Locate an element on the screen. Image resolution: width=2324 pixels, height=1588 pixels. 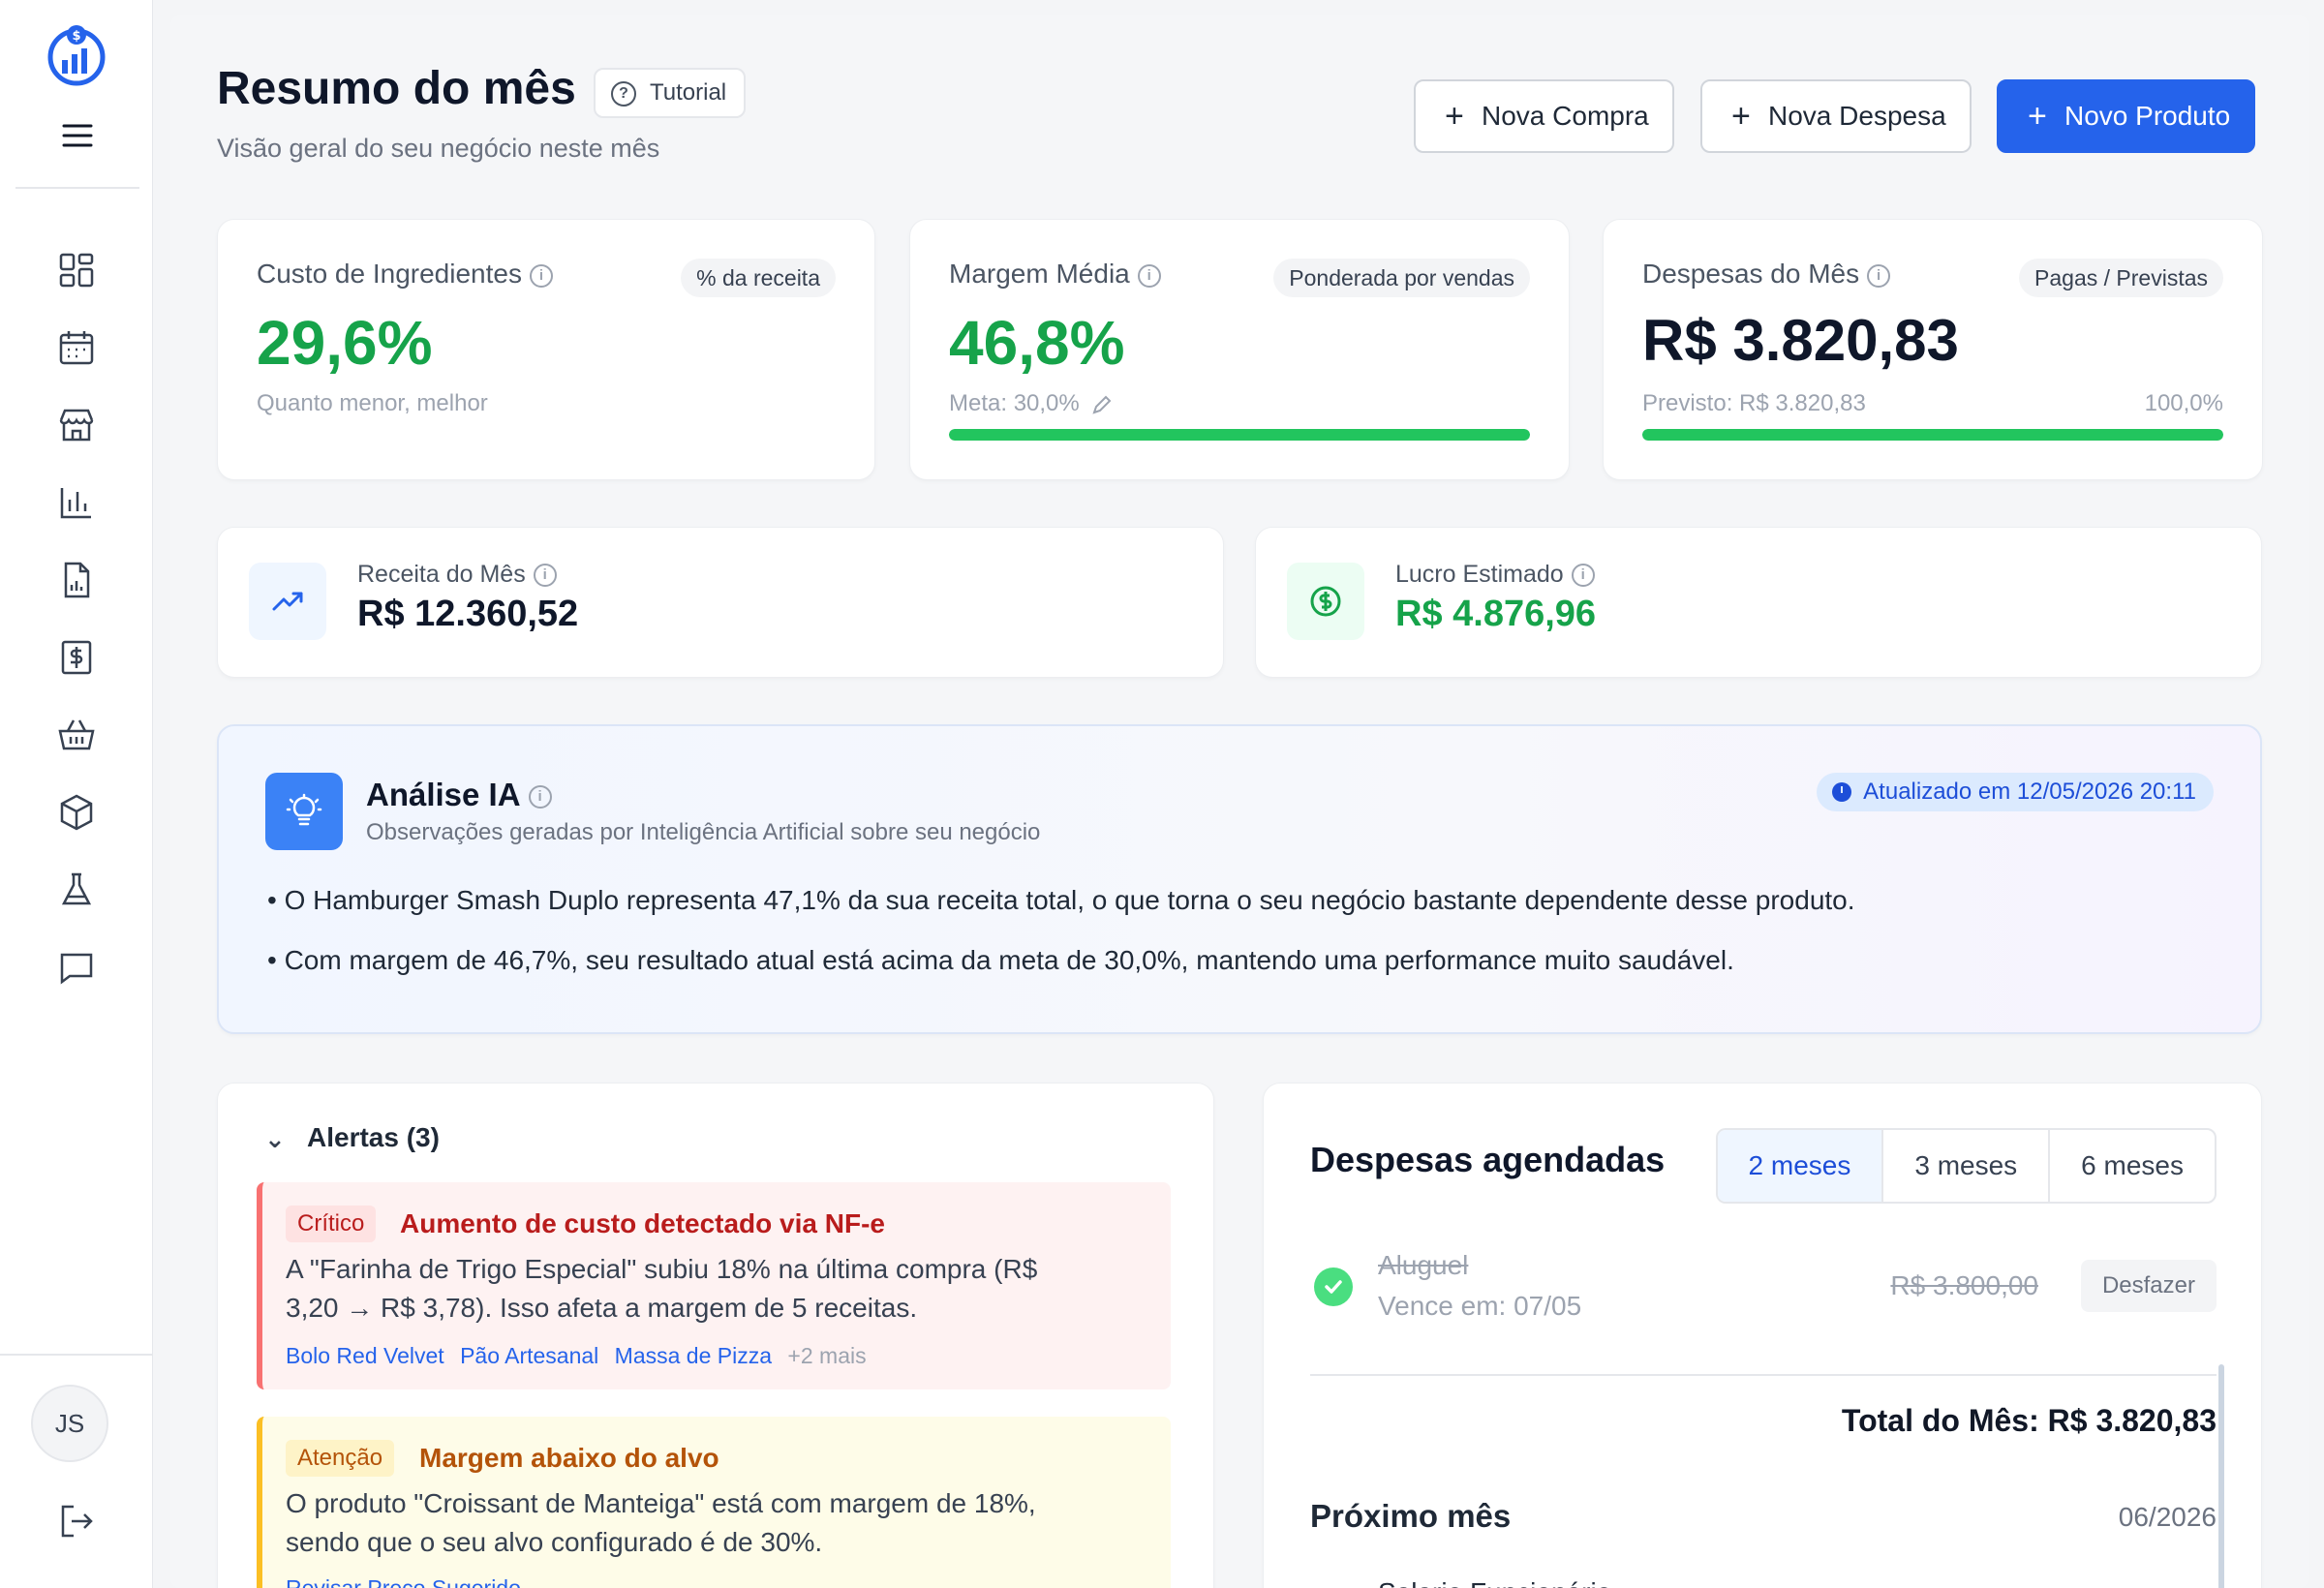
menu-icon is located at coordinates (77, 135).